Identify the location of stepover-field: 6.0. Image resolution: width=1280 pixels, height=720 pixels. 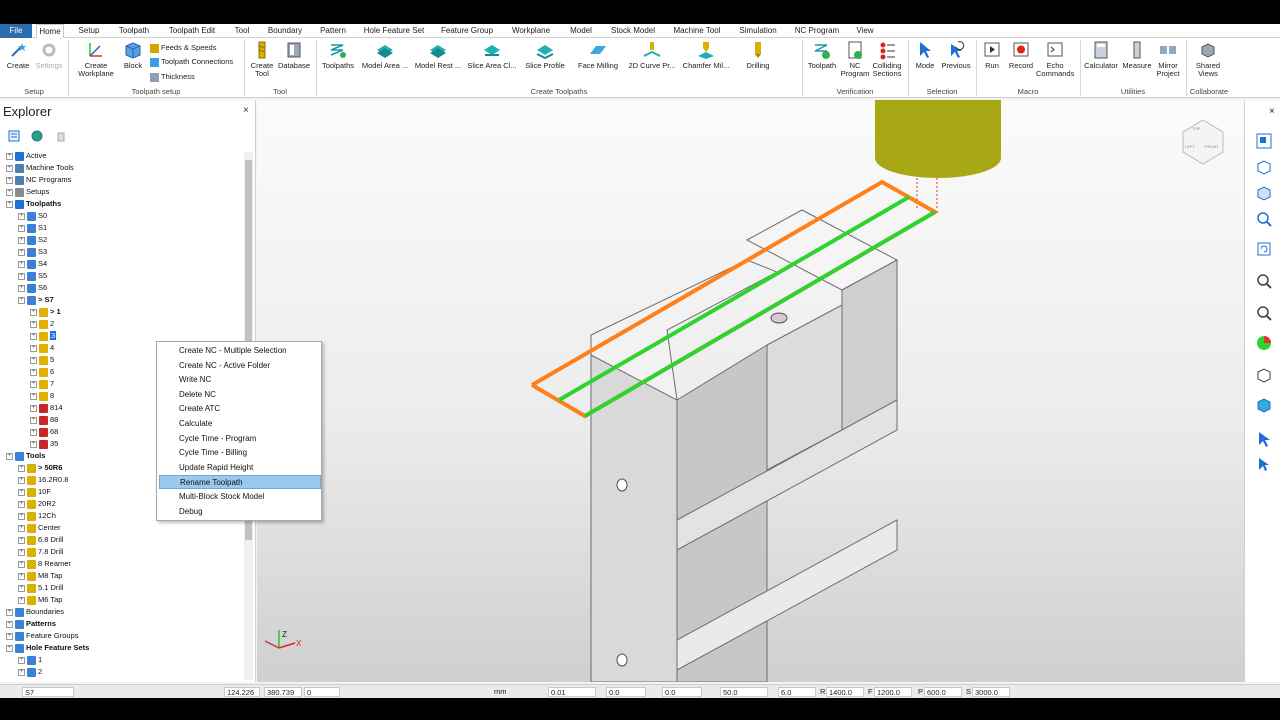
(797, 692).